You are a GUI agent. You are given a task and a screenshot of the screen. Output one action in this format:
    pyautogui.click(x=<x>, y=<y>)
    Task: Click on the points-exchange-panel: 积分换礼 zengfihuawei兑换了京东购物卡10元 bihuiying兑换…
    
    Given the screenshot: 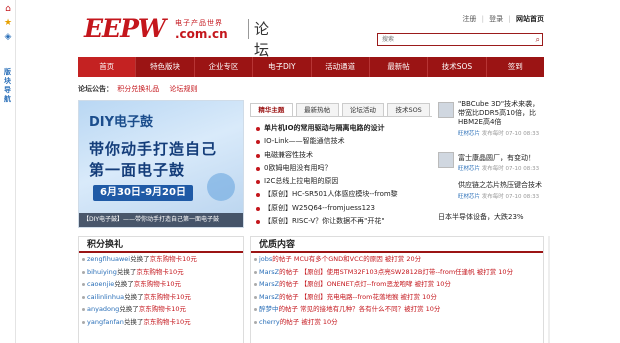 What is the action you would take?
    pyautogui.click(x=161, y=289)
    